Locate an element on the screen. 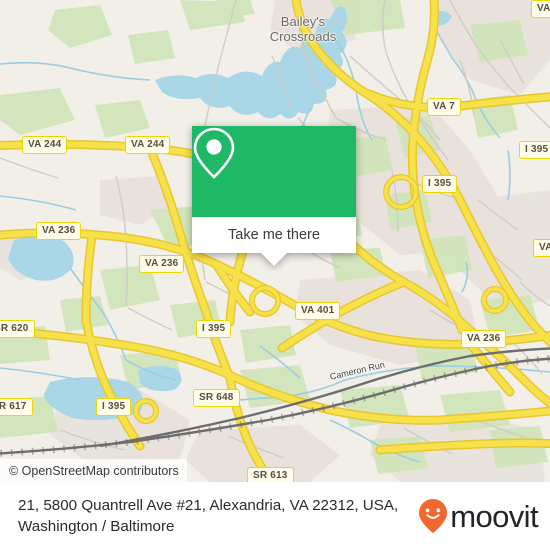  map-attribution: © OpenStreetMap contributors is located at coordinates (93, 470).